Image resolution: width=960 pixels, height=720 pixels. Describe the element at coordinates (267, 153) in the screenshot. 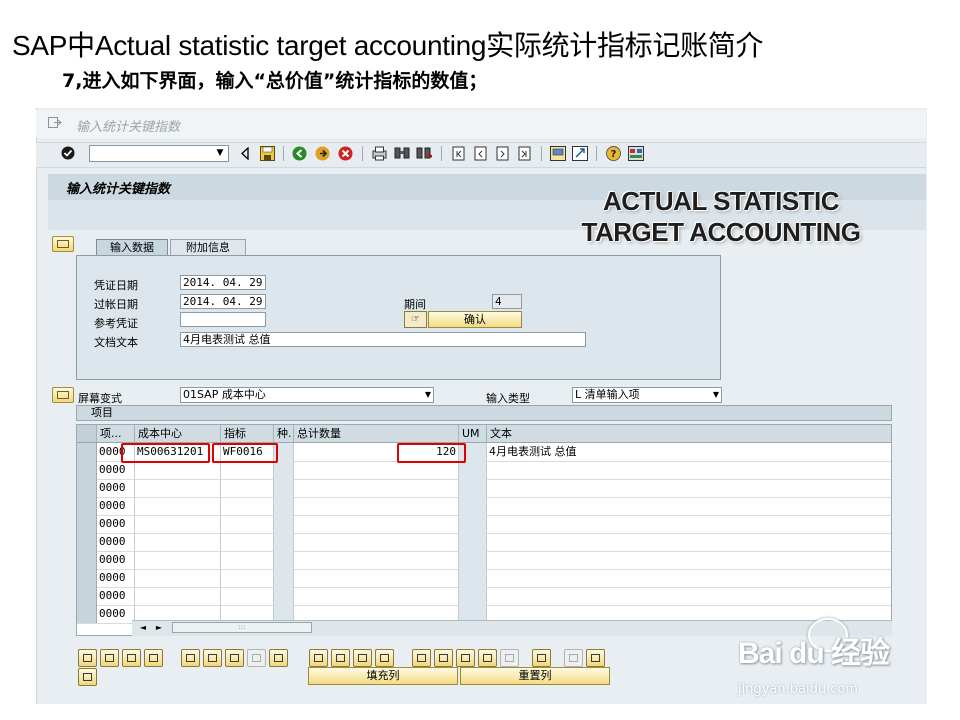

I see `save-icon` at that location.